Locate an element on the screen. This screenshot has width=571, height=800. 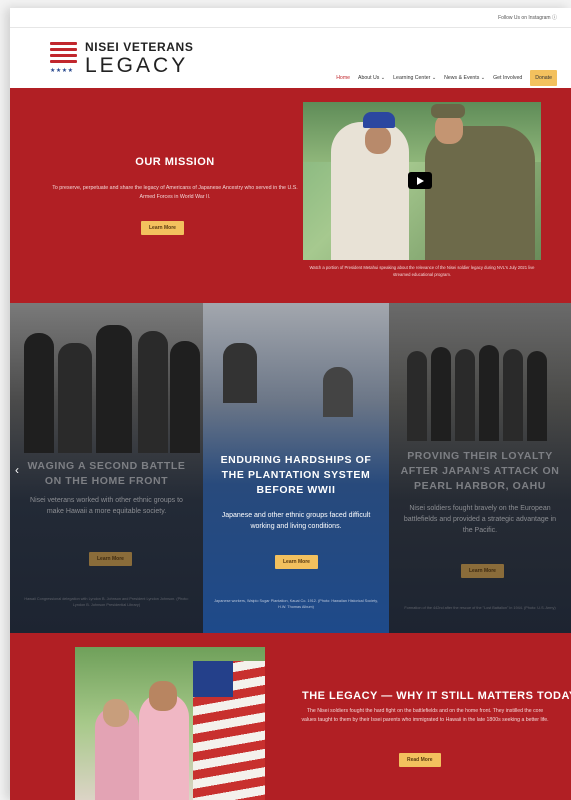
mission-video is located at coordinates (422, 181).